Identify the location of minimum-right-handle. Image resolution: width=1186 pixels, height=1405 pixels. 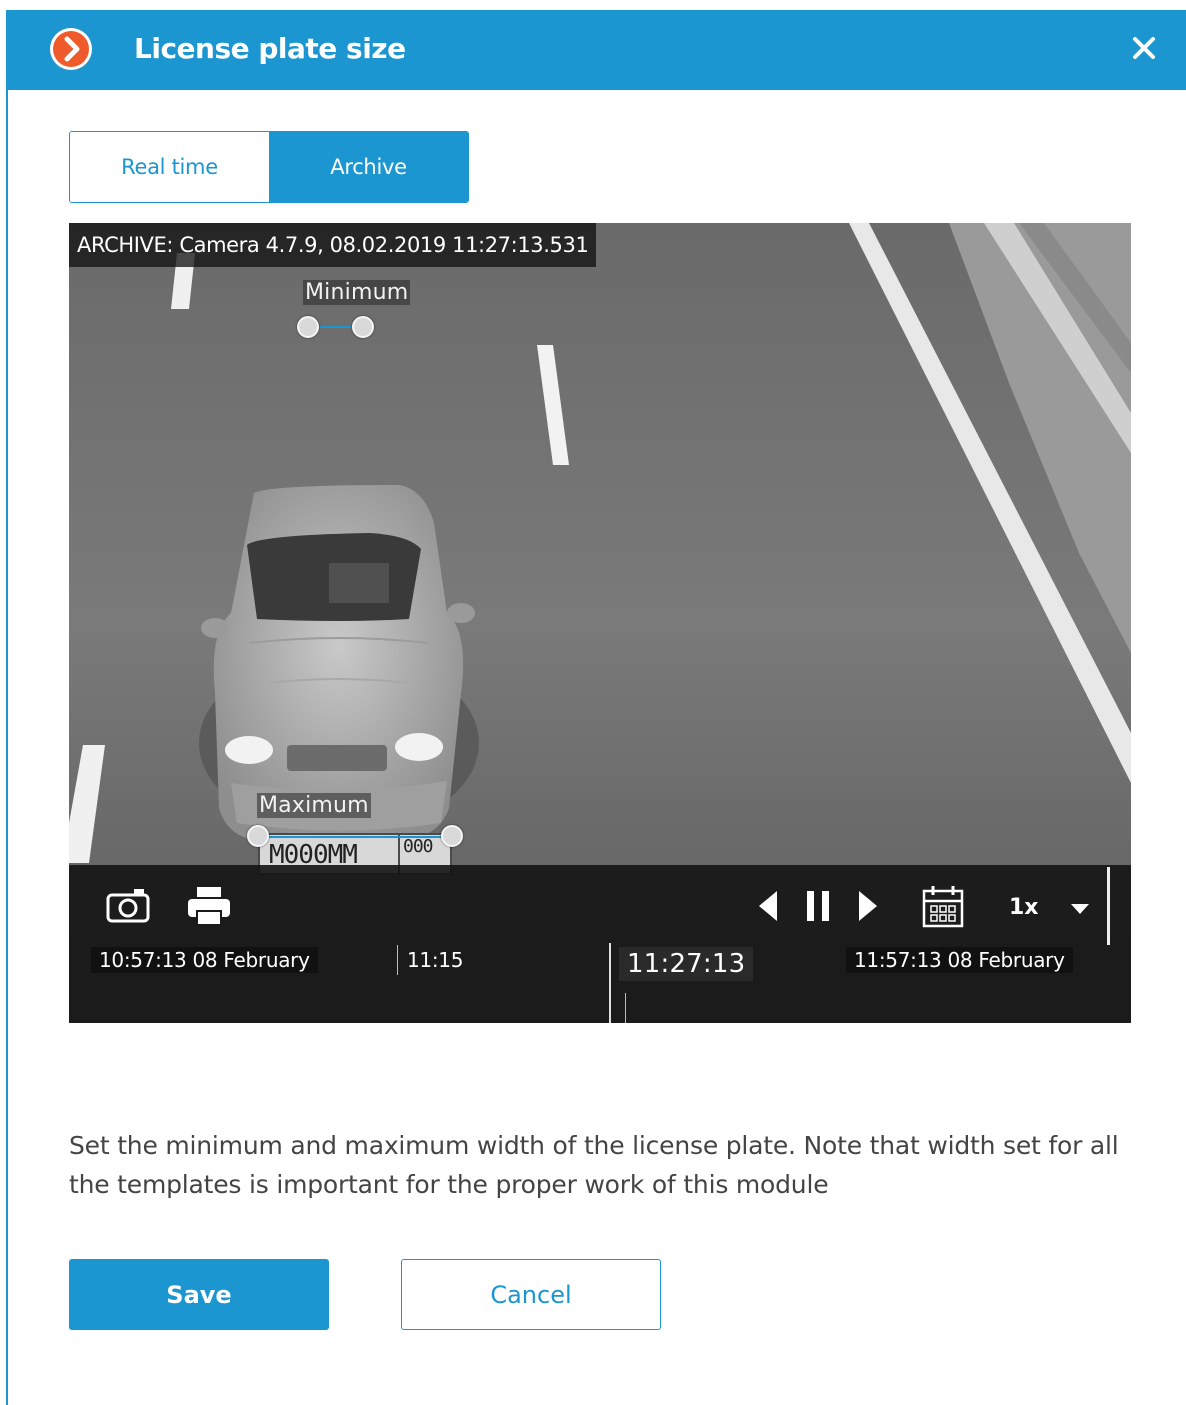
(363, 327).